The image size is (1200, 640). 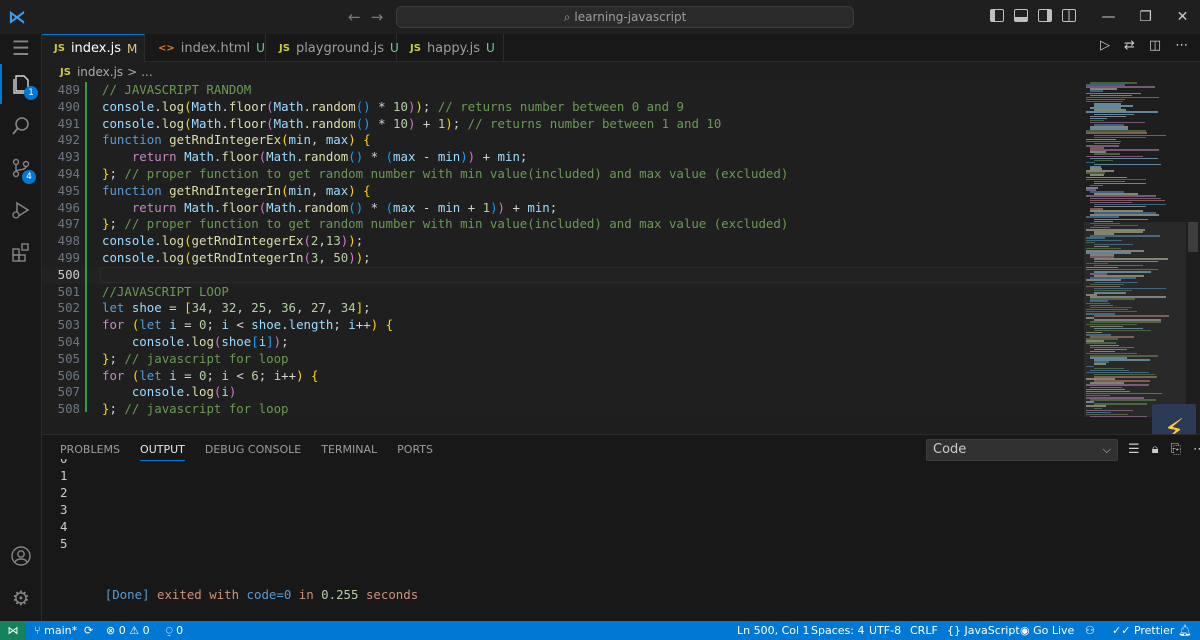 What do you see at coordinates (64, 509) in the screenshot?
I see `output-line: 3` at bounding box center [64, 509].